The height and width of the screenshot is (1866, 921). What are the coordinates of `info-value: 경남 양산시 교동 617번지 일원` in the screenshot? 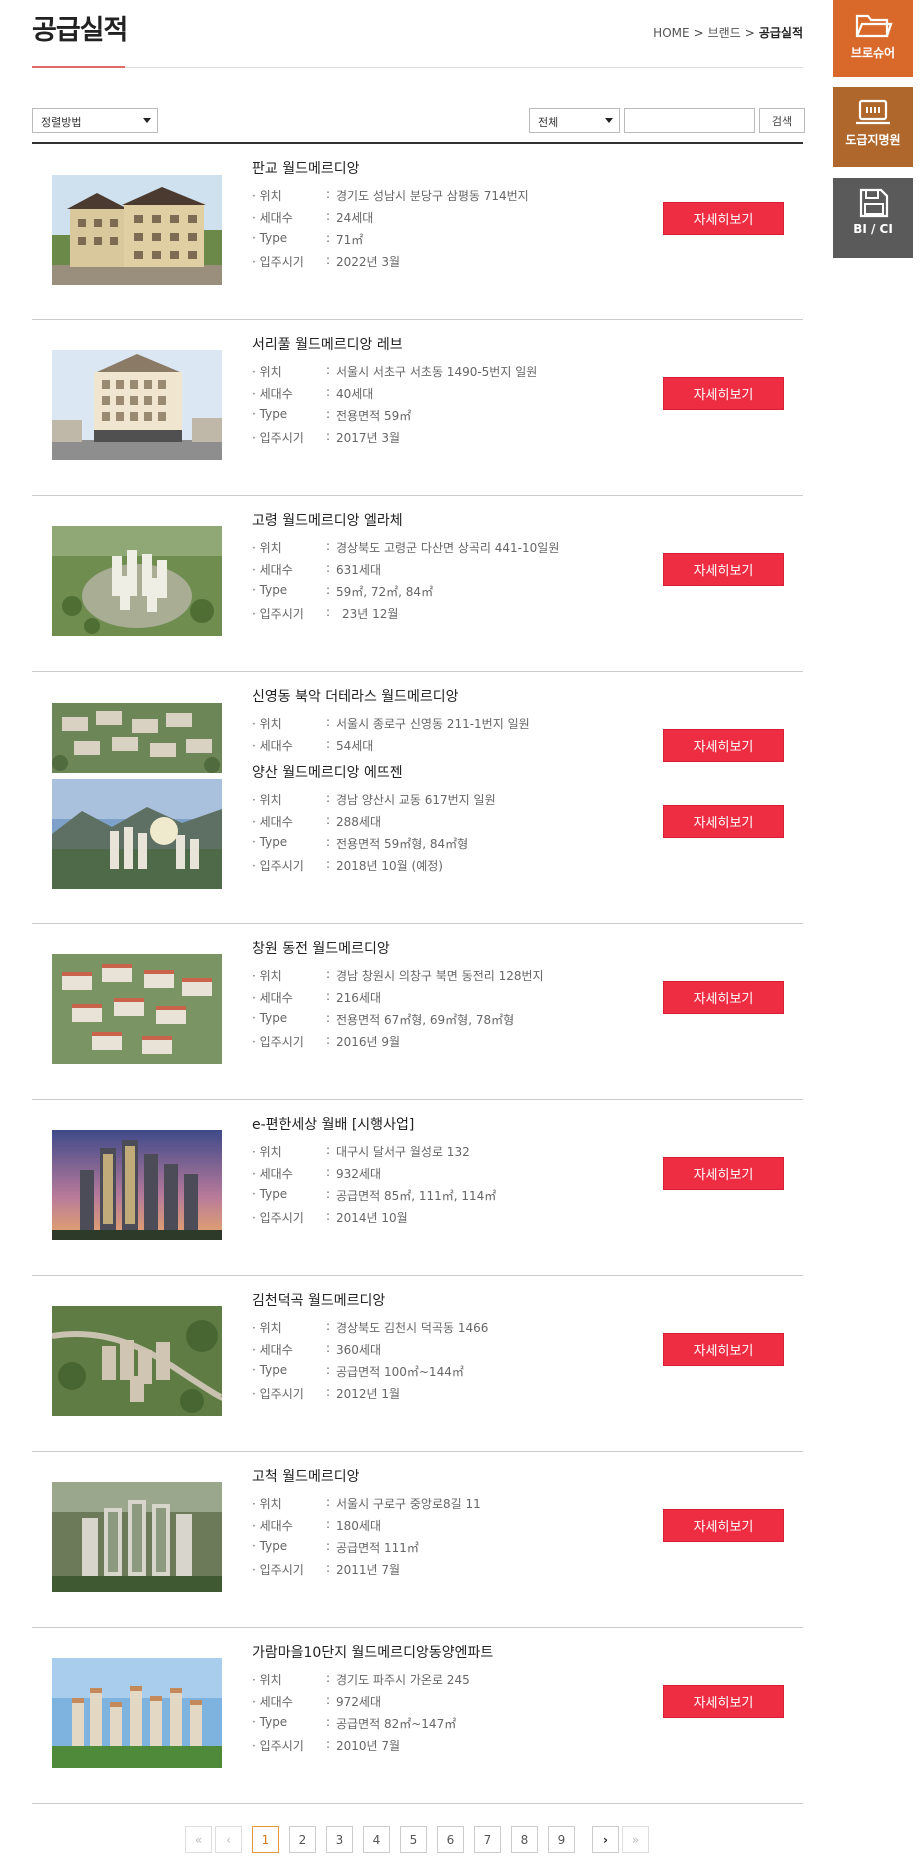 It's located at (416, 800).